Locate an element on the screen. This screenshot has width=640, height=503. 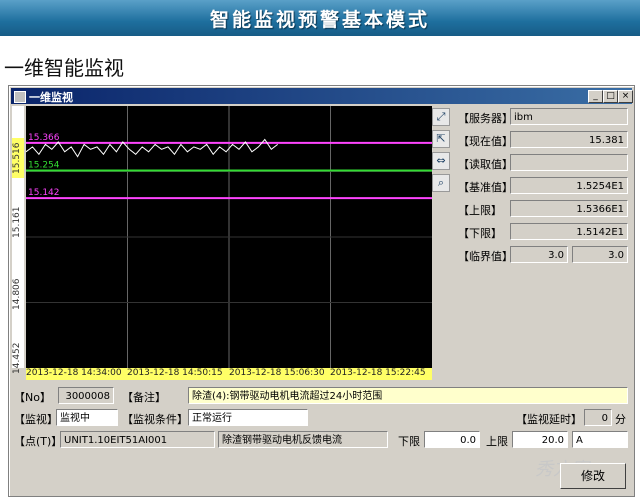
low-limit-field: 0.0 is located at coordinates (452, 439).